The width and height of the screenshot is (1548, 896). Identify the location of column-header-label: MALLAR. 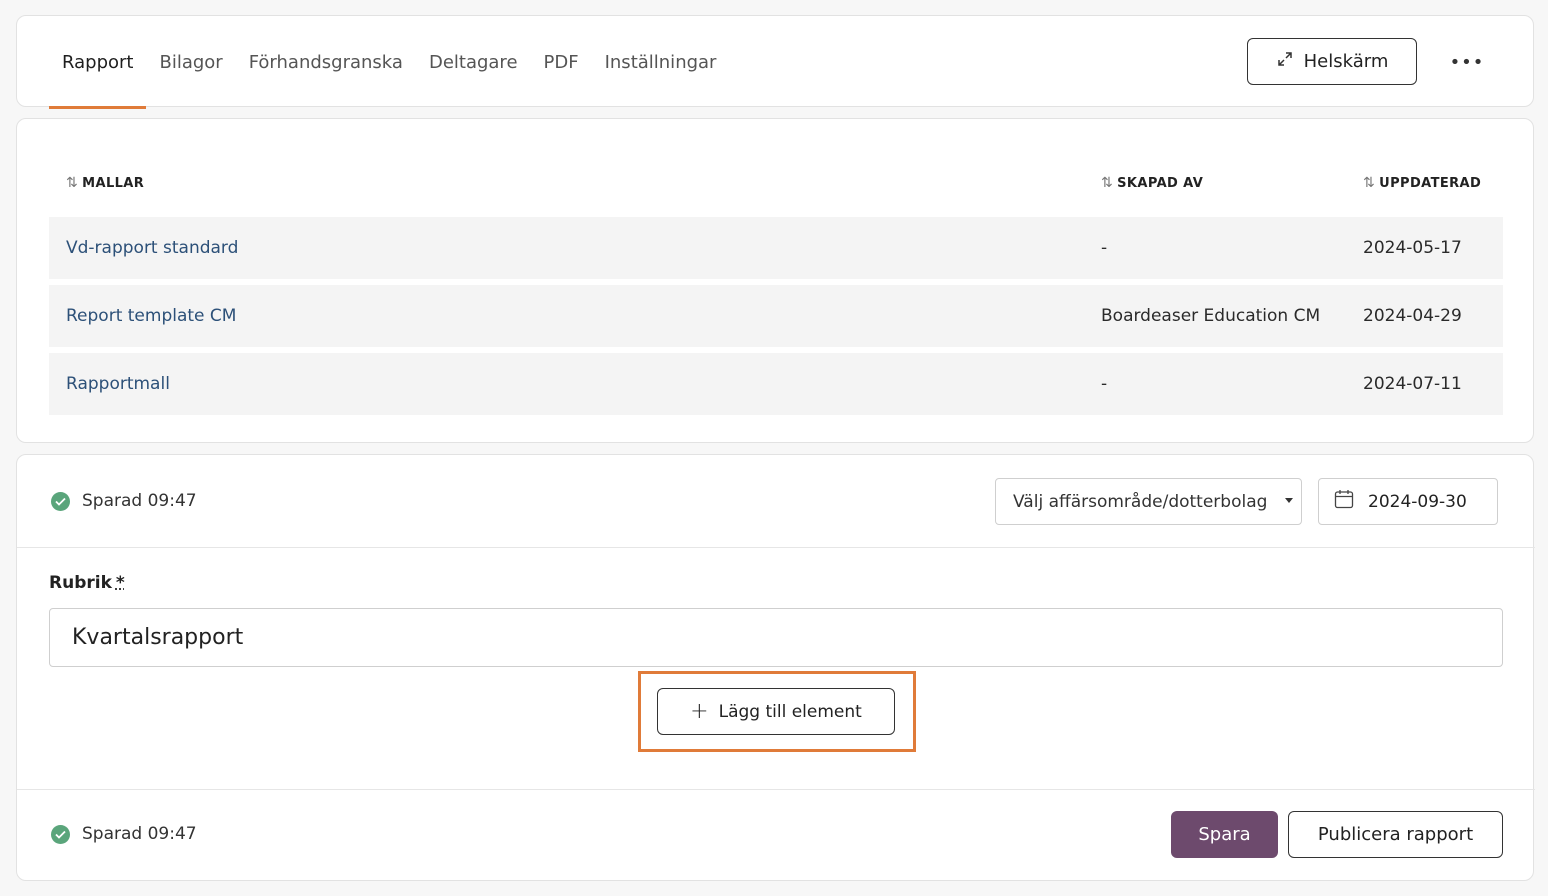
(113, 183).